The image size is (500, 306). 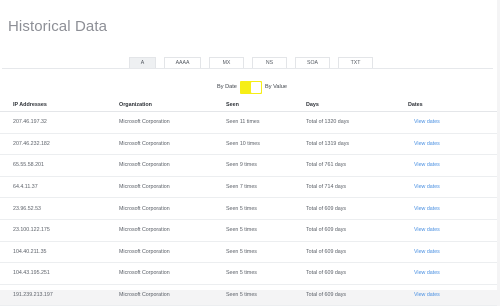 I want to click on ip-address: 104.40.211.35, so click(x=59, y=252).